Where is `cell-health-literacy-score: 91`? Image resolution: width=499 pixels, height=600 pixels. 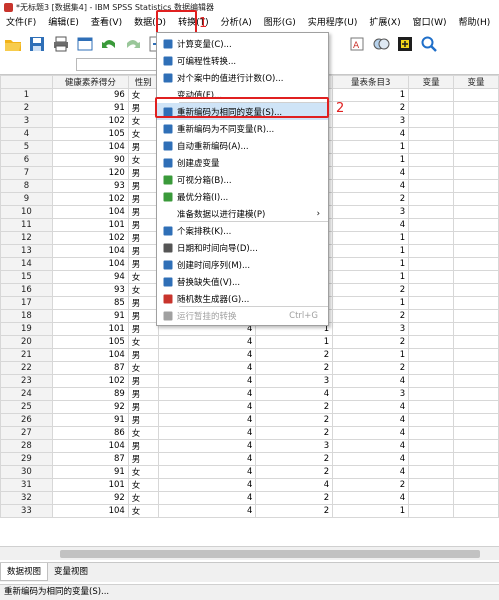
cell-health-literacy-score: 91 is located at coordinates (90, 420).